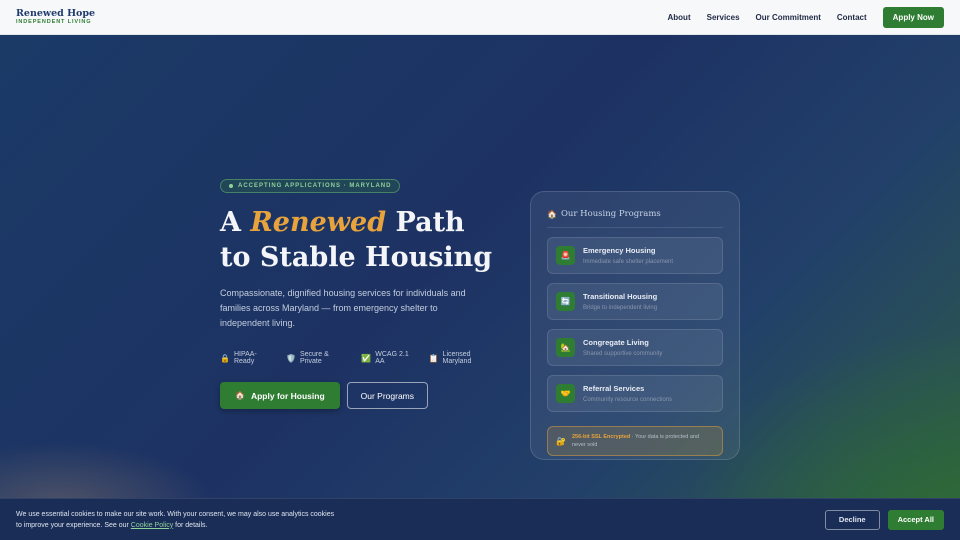 This screenshot has height=540, width=960. I want to click on siren-icon: 🚨, so click(565, 255).